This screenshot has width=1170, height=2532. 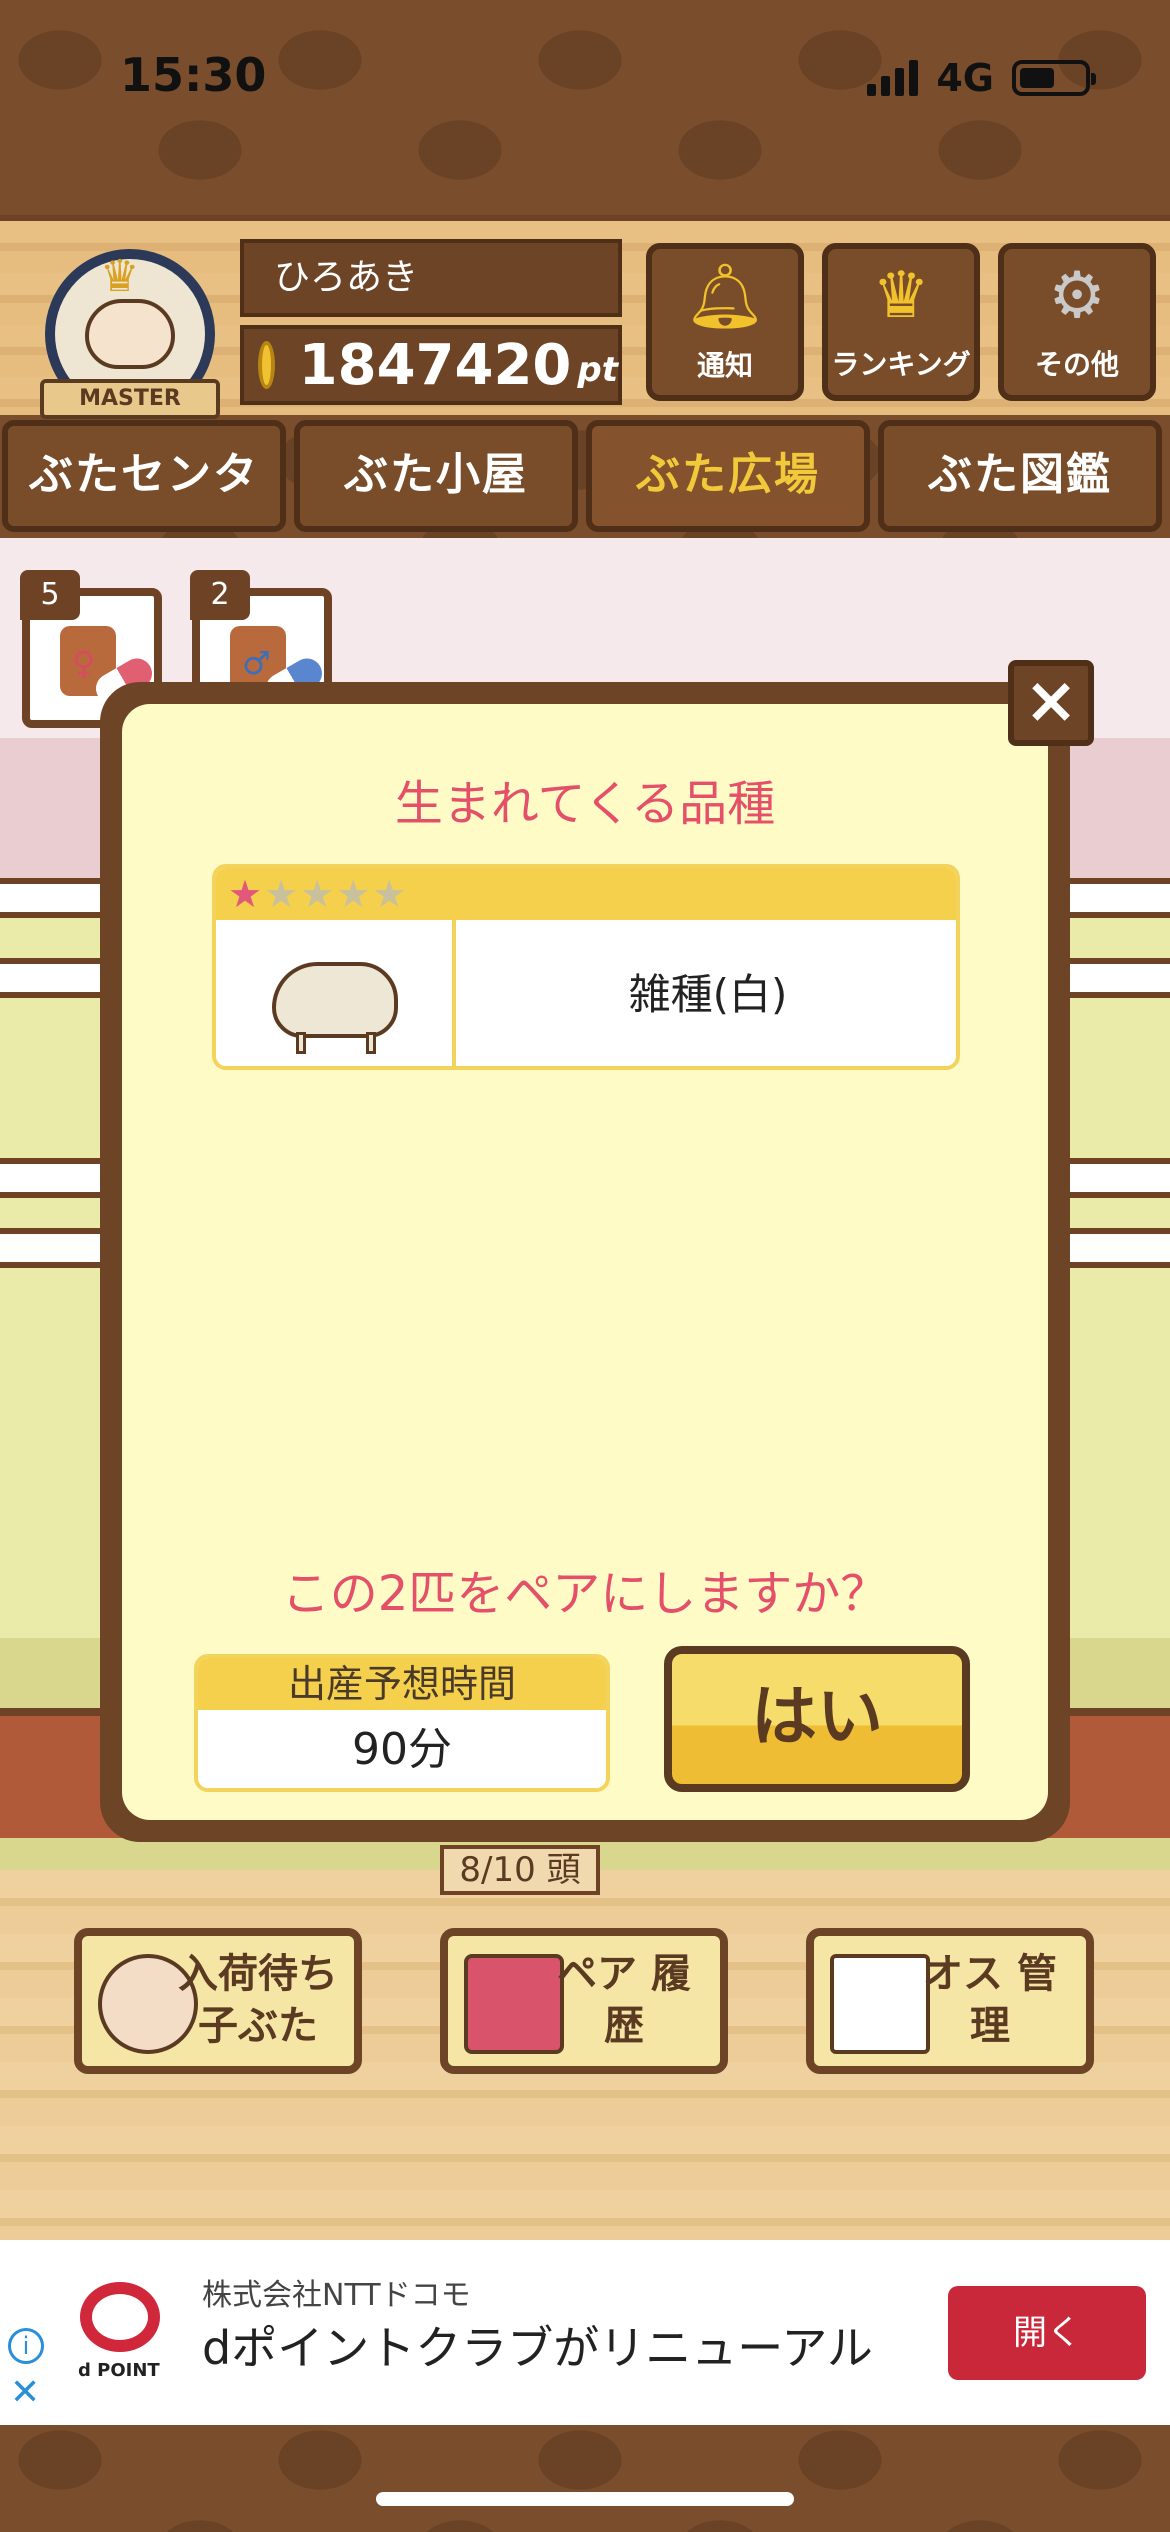 What do you see at coordinates (624, 2000) in the screenshot?
I see `pair-history-label: ペア 履歴` at bounding box center [624, 2000].